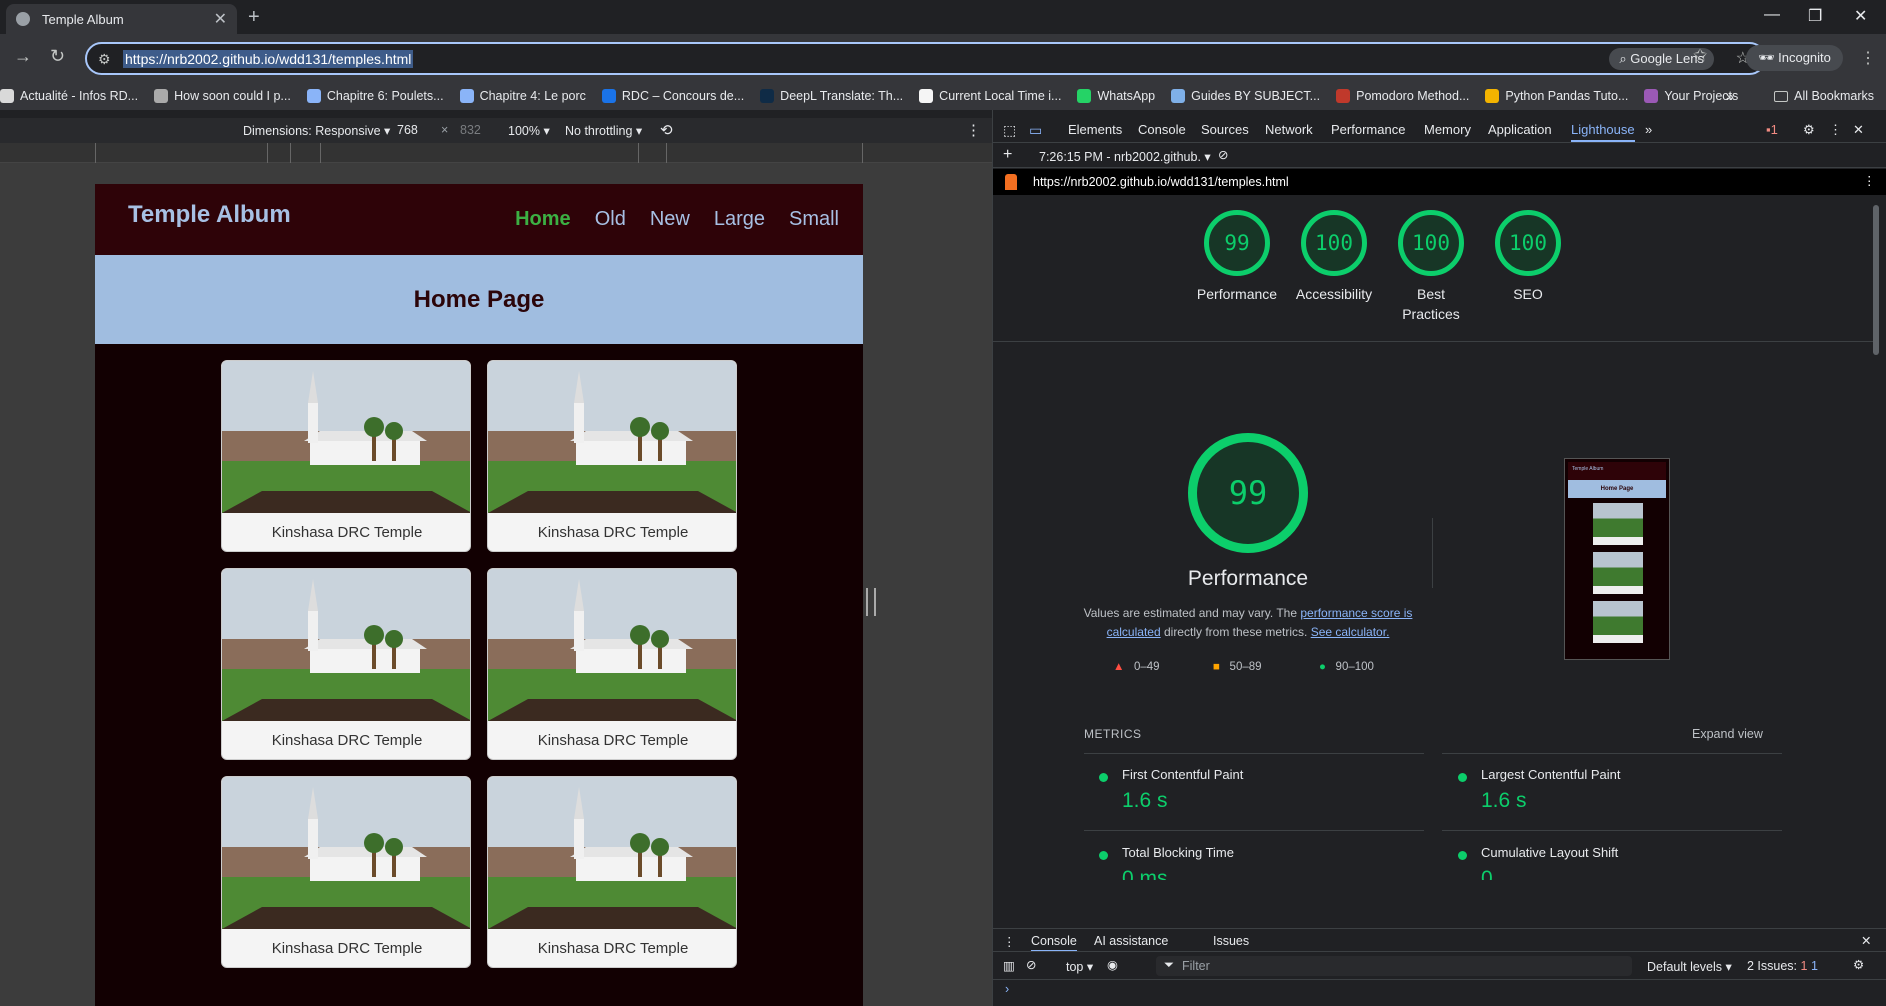 The height and width of the screenshot is (1006, 1886). Describe the element at coordinates (1603, 132) in the screenshot. I see `tab-lighthouse: Lighthouse` at that location.